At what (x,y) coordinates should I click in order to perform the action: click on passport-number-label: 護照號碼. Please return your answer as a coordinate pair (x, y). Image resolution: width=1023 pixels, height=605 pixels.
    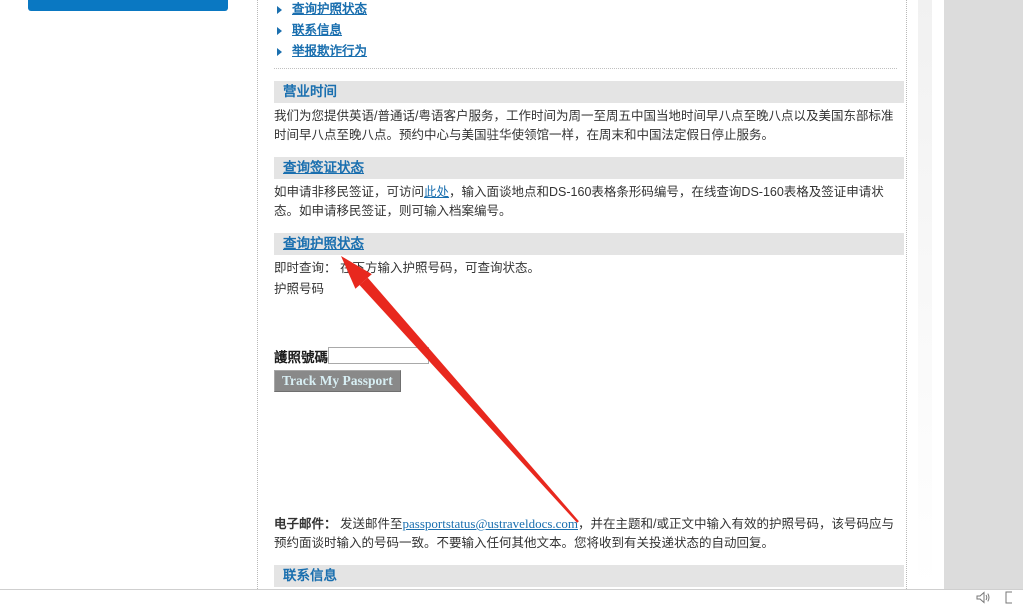
    Looking at the image, I should click on (301, 357).